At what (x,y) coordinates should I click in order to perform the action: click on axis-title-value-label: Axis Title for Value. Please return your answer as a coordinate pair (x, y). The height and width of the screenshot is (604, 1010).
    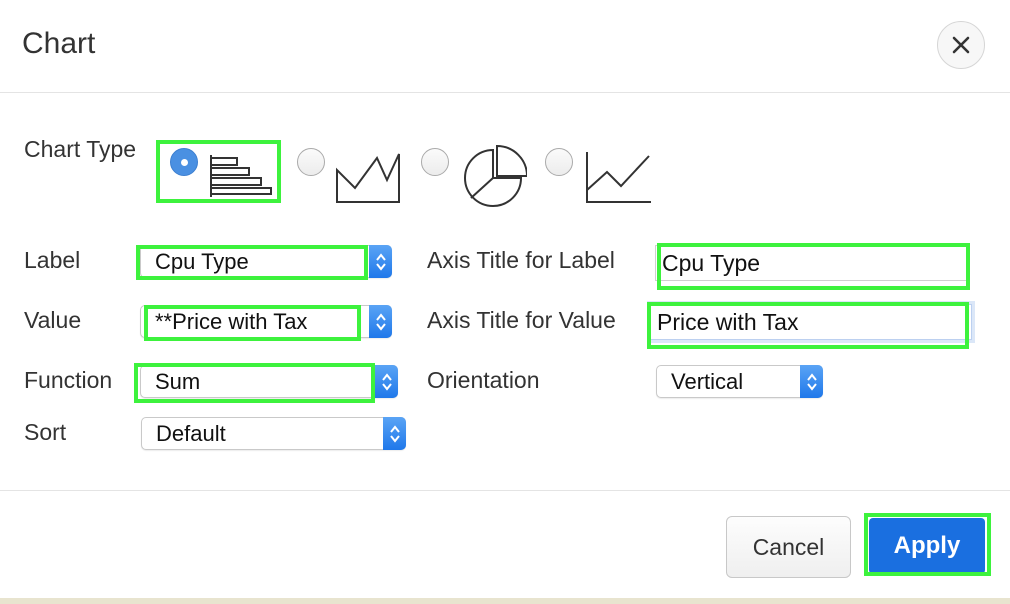
    Looking at the image, I should click on (521, 320).